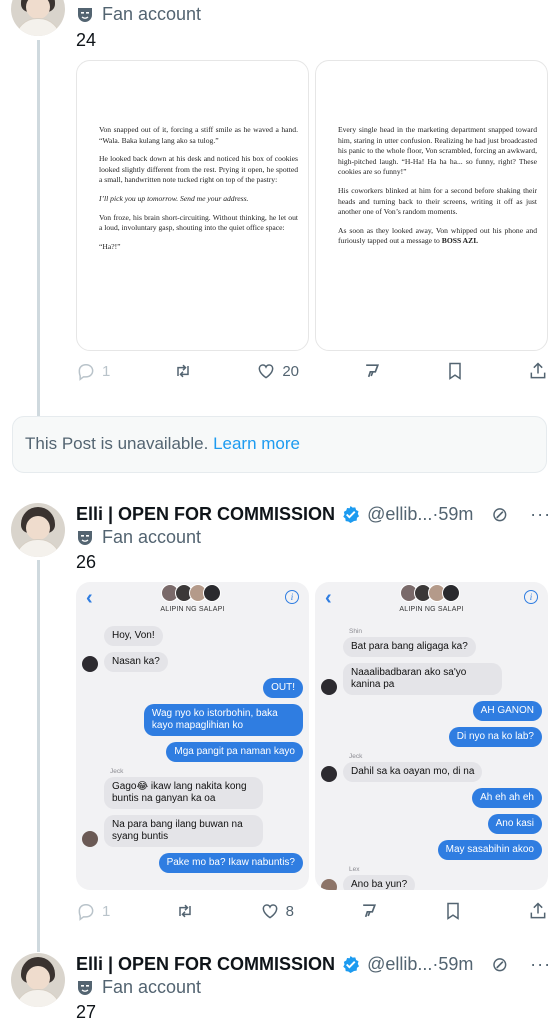 The height and width of the screenshot is (1024, 560). I want to click on post-actions: 1 20, so click(312, 371).